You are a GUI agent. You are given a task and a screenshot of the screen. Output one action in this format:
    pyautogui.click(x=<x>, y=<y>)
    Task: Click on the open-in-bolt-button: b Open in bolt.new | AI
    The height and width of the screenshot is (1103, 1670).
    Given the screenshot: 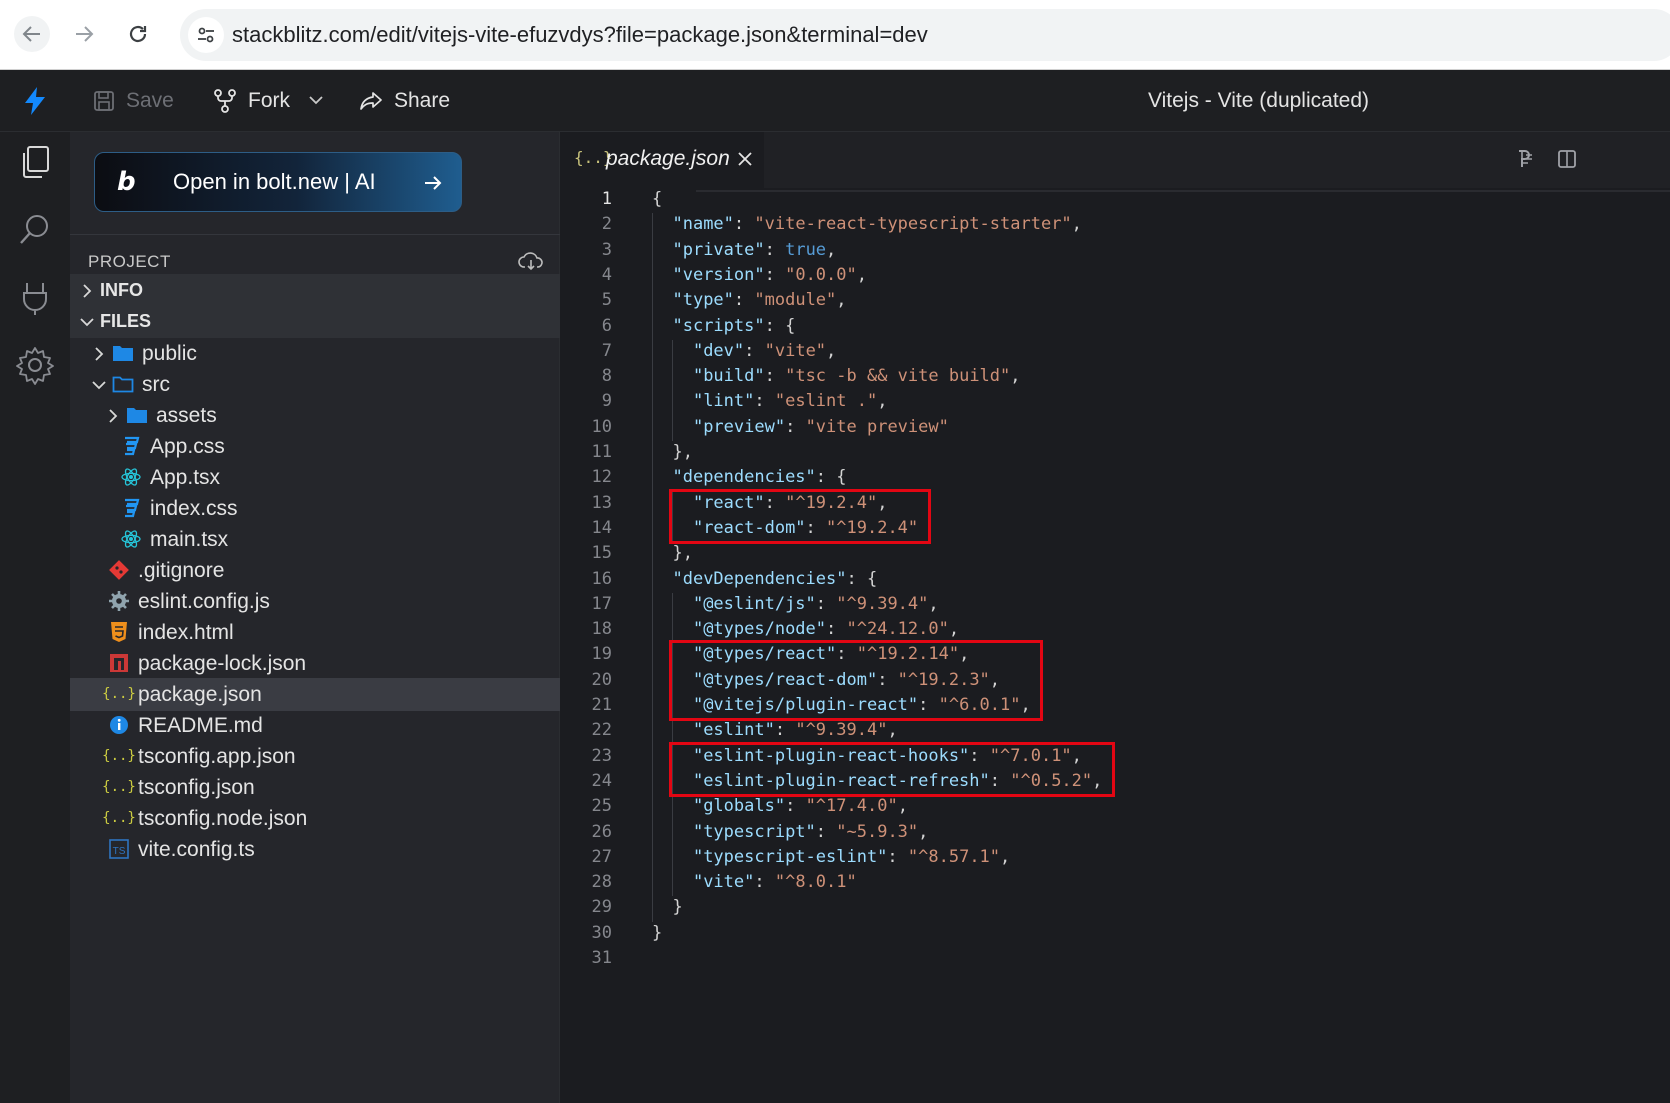 What is the action you would take?
    pyautogui.click(x=278, y=182)
    